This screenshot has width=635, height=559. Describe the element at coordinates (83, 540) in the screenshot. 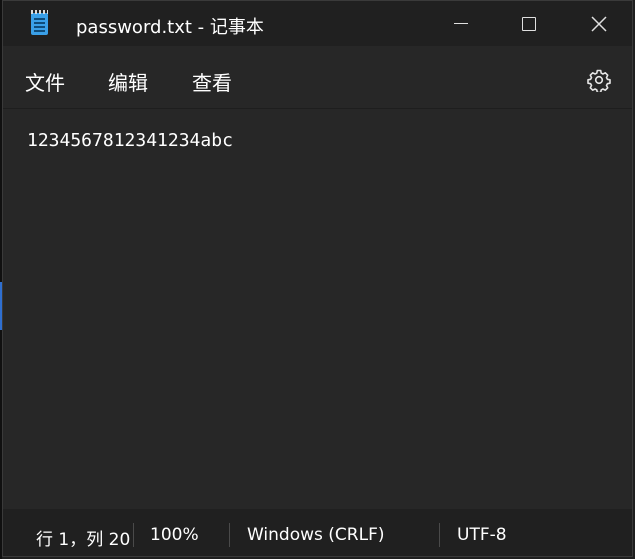

I see `cursor-position: 行 1，列 20` at that location.